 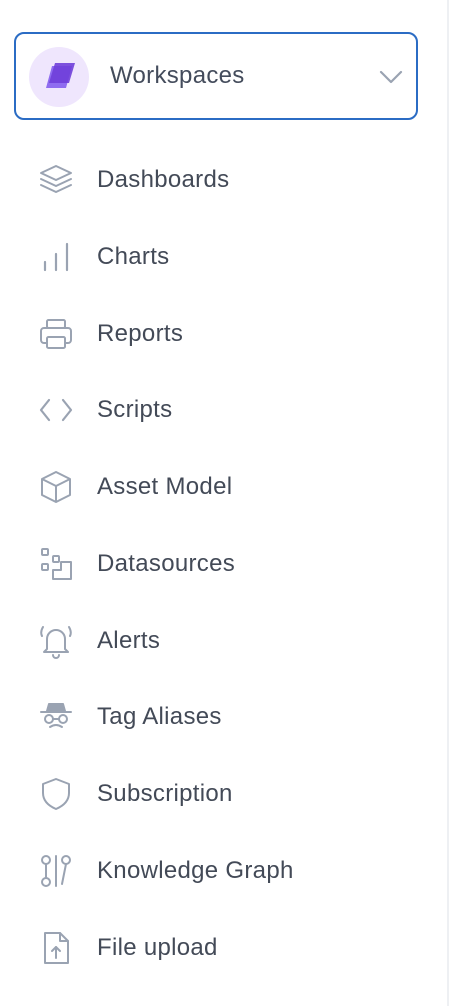 What do you see at coordinates (228, 410) in the screenshot?
I see `sidebar-item-scripts: Scripts` at bounding box center [228, 410].